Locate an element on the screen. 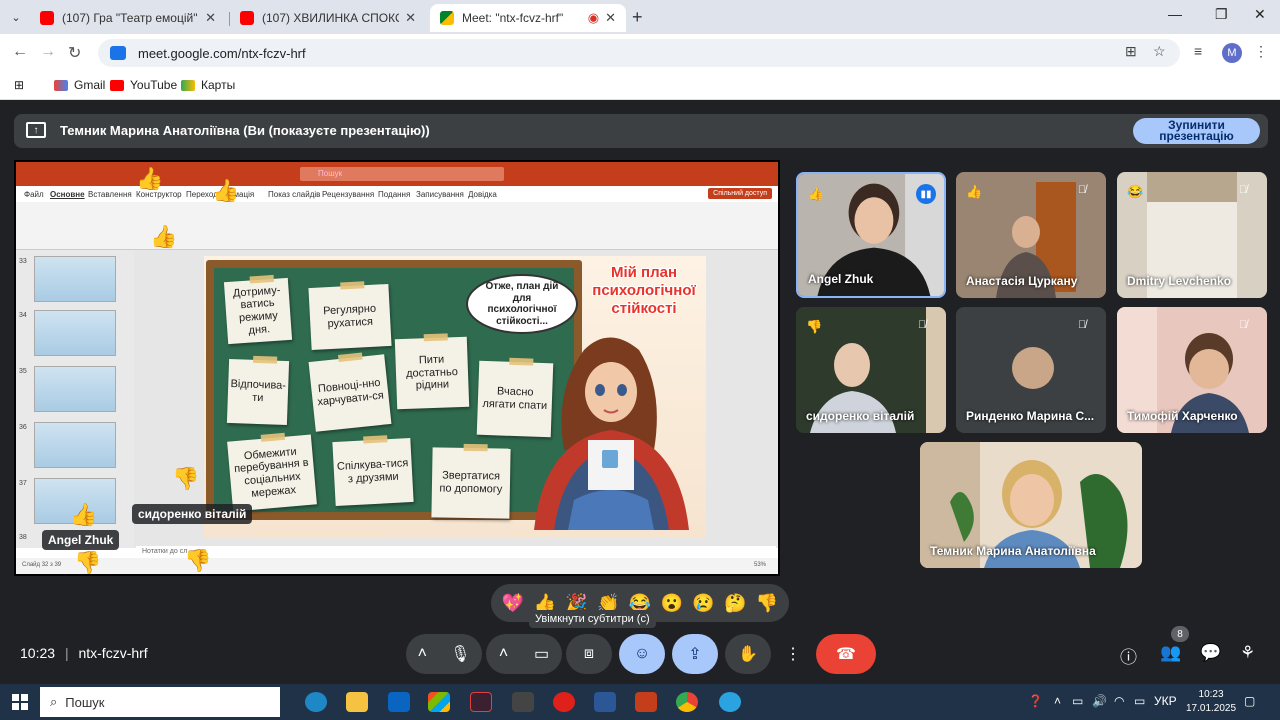  opera-icon is located at coordinates (564, 702).